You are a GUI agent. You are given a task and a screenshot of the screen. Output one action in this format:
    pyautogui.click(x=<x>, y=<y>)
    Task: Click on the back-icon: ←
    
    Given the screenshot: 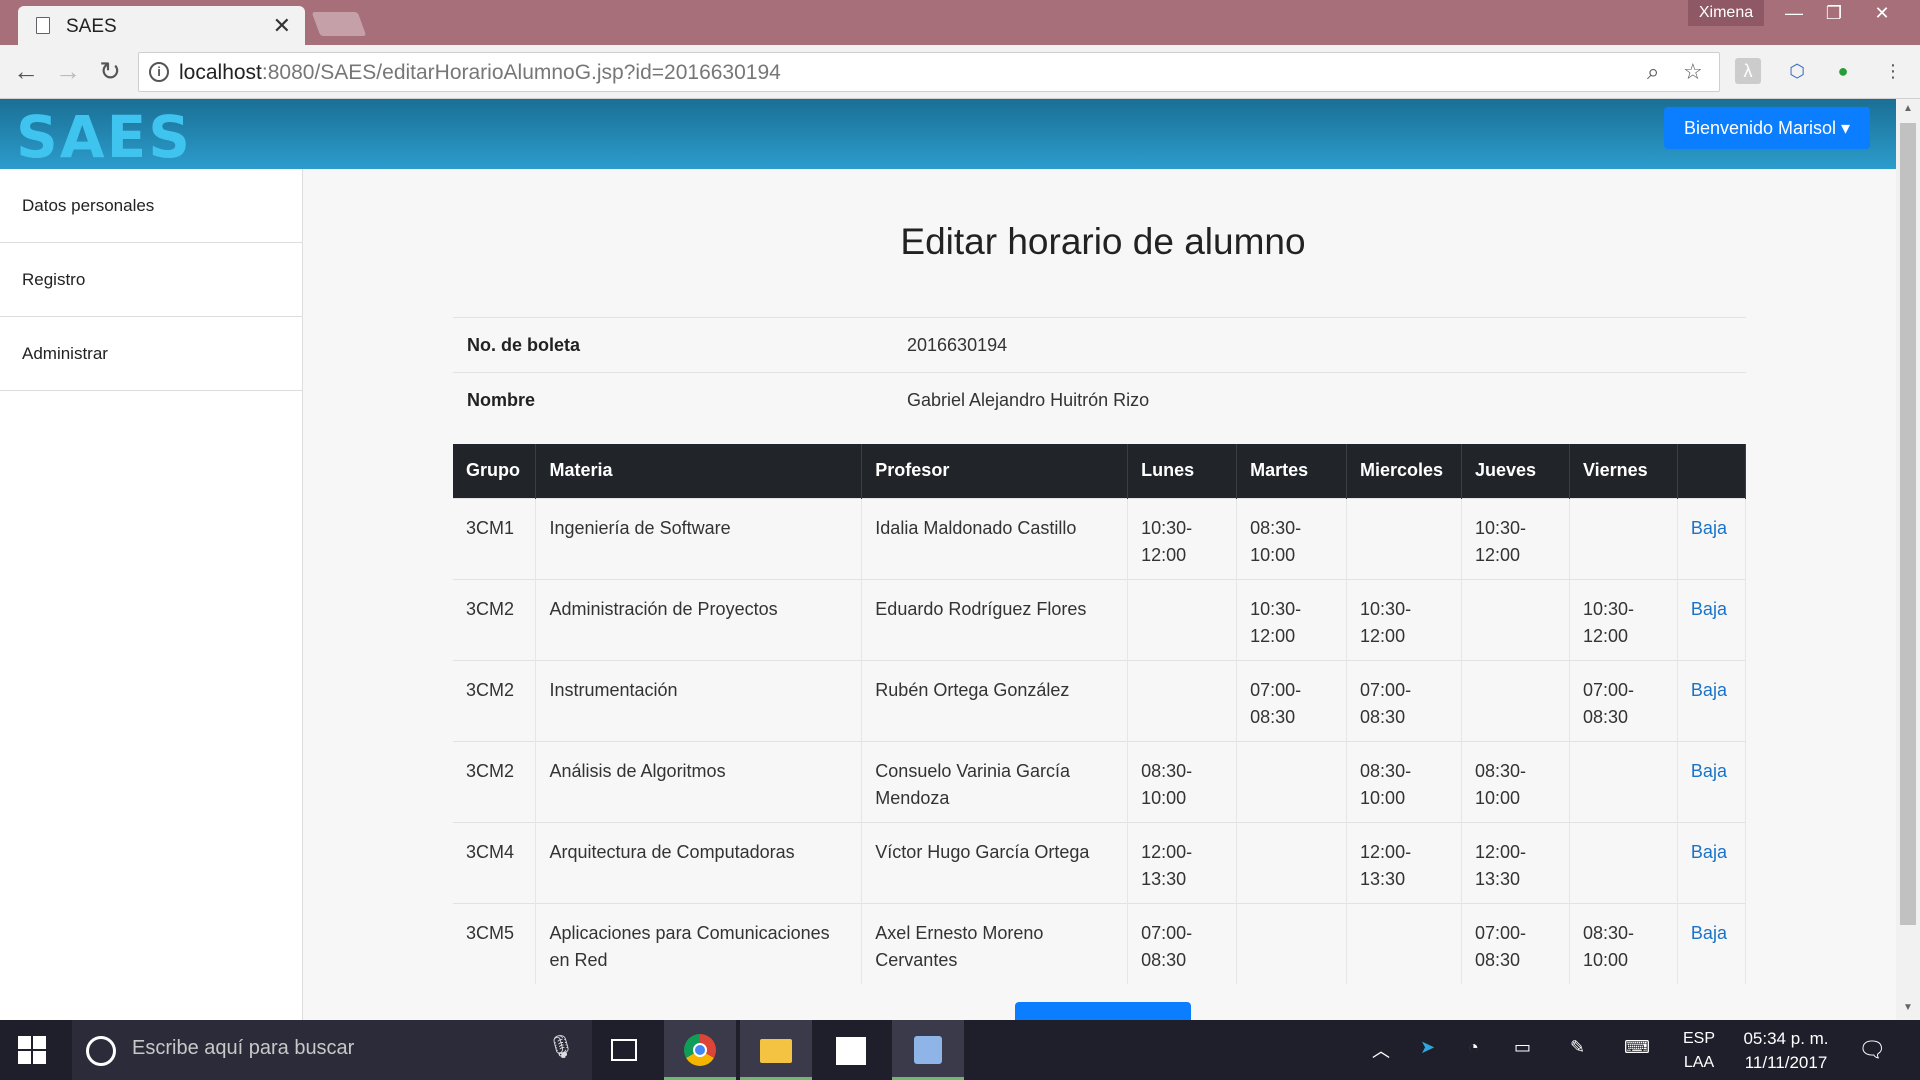 What is the action you would take?
    pyautogui.click(x=26, y=71)
    